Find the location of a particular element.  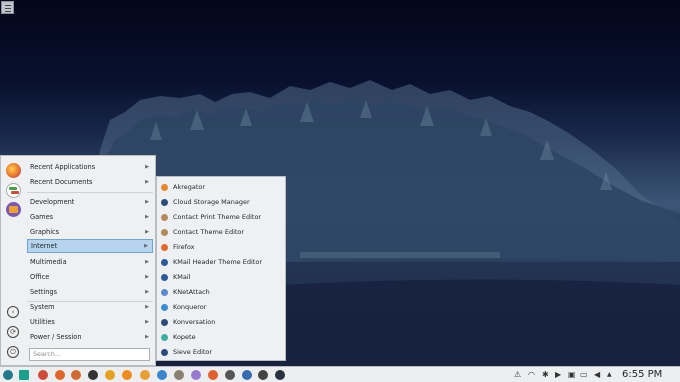

audacity-icon is located at coordinates (145, 375).